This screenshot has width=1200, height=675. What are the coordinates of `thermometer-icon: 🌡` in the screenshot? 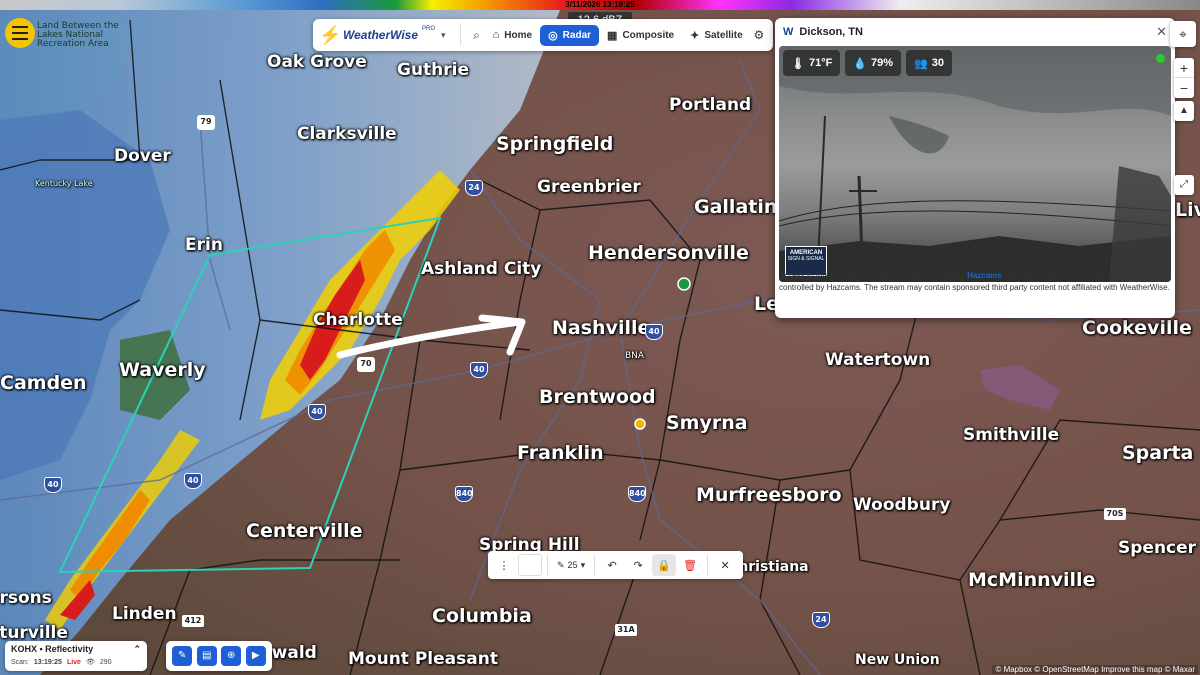 It's located at (798, 63).